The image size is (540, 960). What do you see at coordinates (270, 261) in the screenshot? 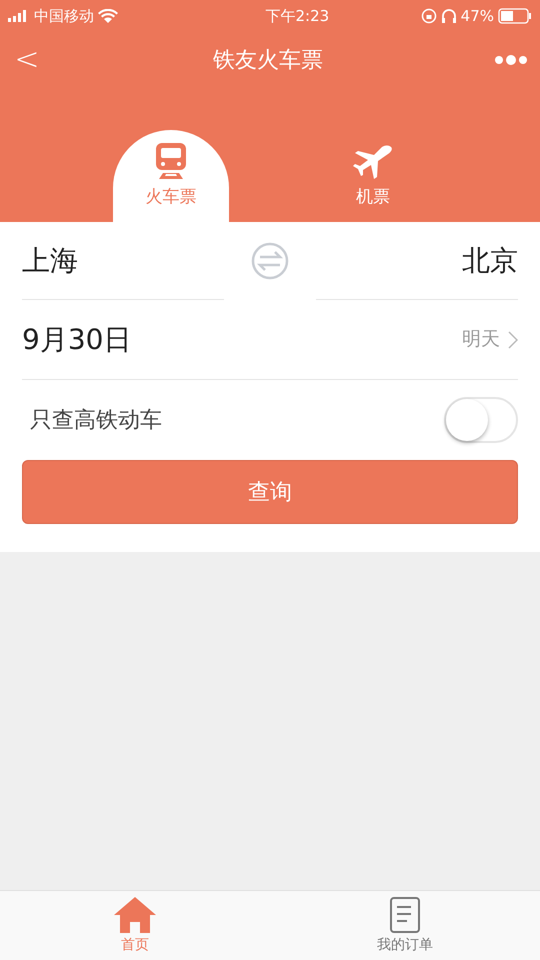
I see `swap-icon` at bounding box center [270, 261].